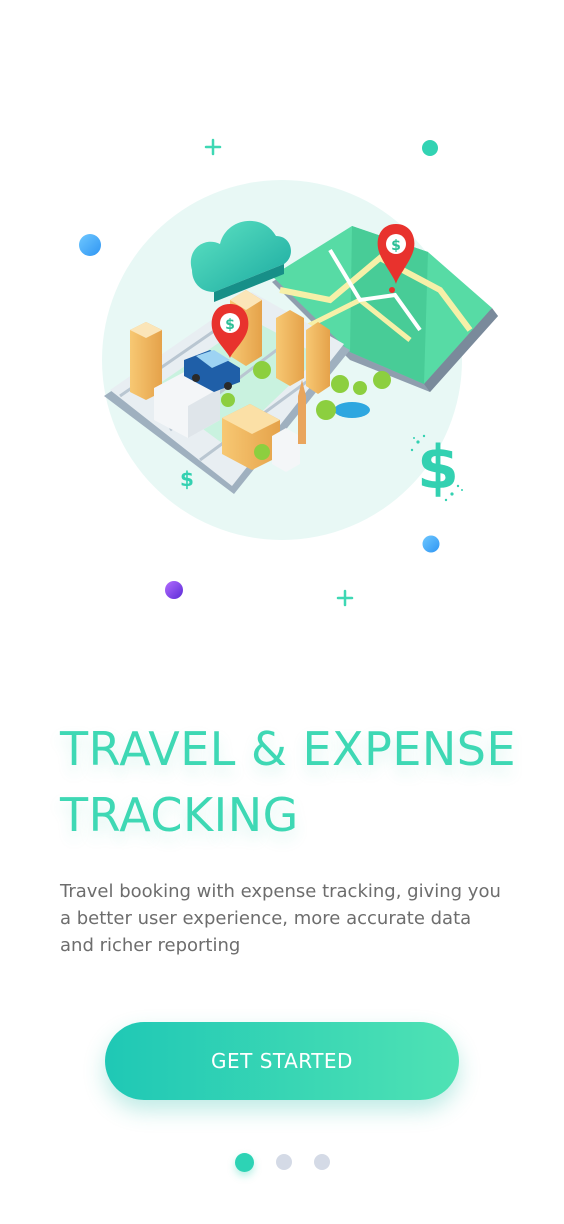  Describe the element at coordinates (174, 590) in the screenshot. I see `decor-dot-purple` at that location.